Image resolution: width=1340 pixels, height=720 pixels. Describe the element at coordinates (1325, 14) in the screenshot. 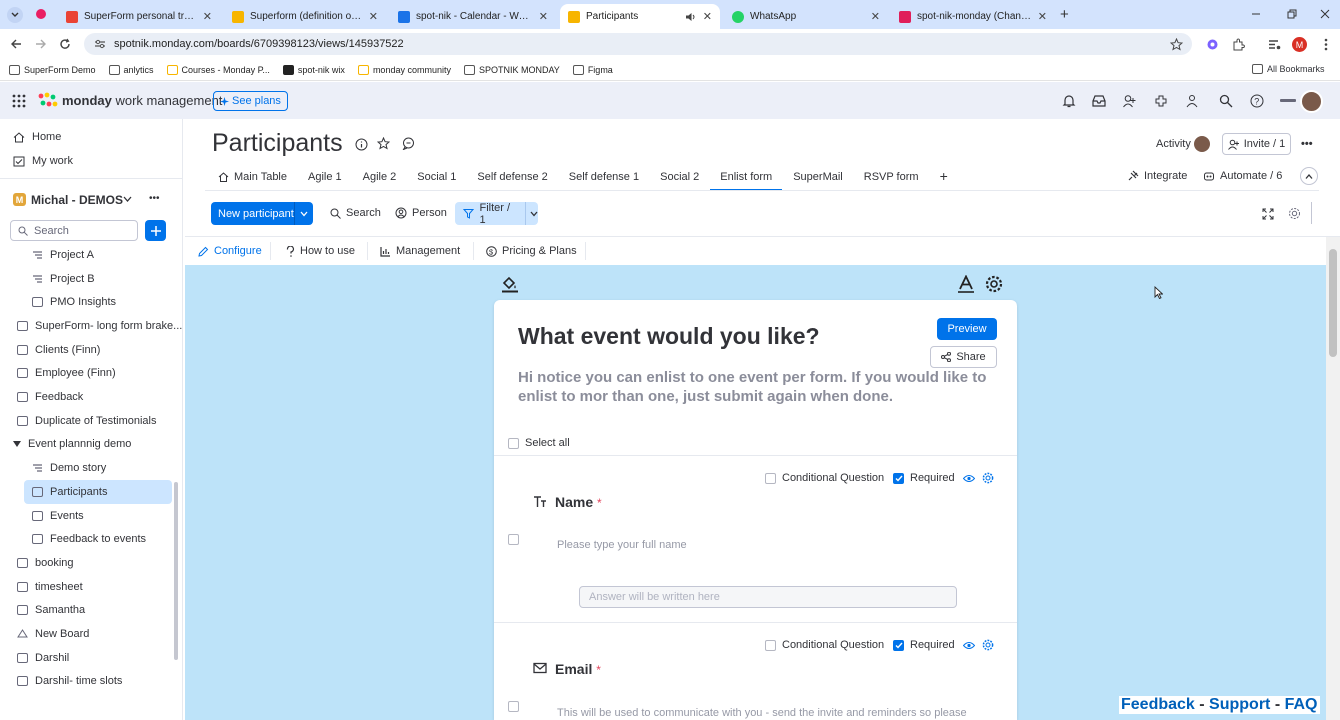

I see `close-window-icon` at that location.